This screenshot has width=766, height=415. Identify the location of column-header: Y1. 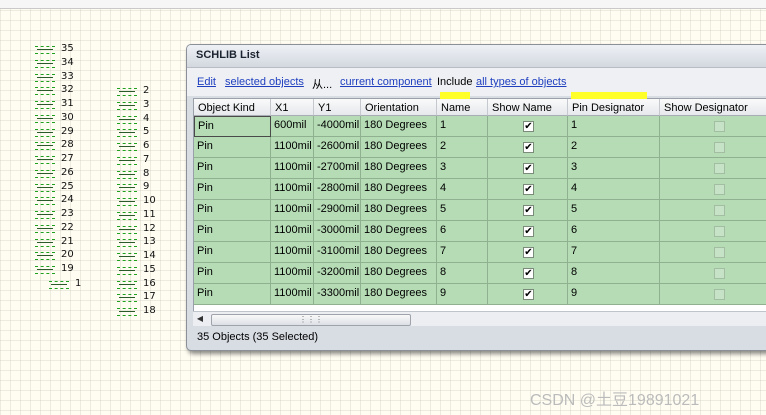
(337, 107).